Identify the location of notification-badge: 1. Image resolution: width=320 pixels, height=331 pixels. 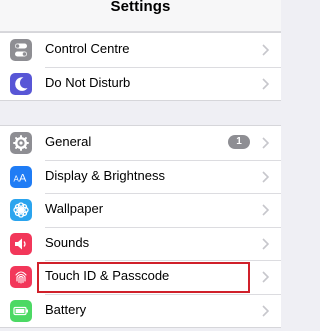
(239, 142).